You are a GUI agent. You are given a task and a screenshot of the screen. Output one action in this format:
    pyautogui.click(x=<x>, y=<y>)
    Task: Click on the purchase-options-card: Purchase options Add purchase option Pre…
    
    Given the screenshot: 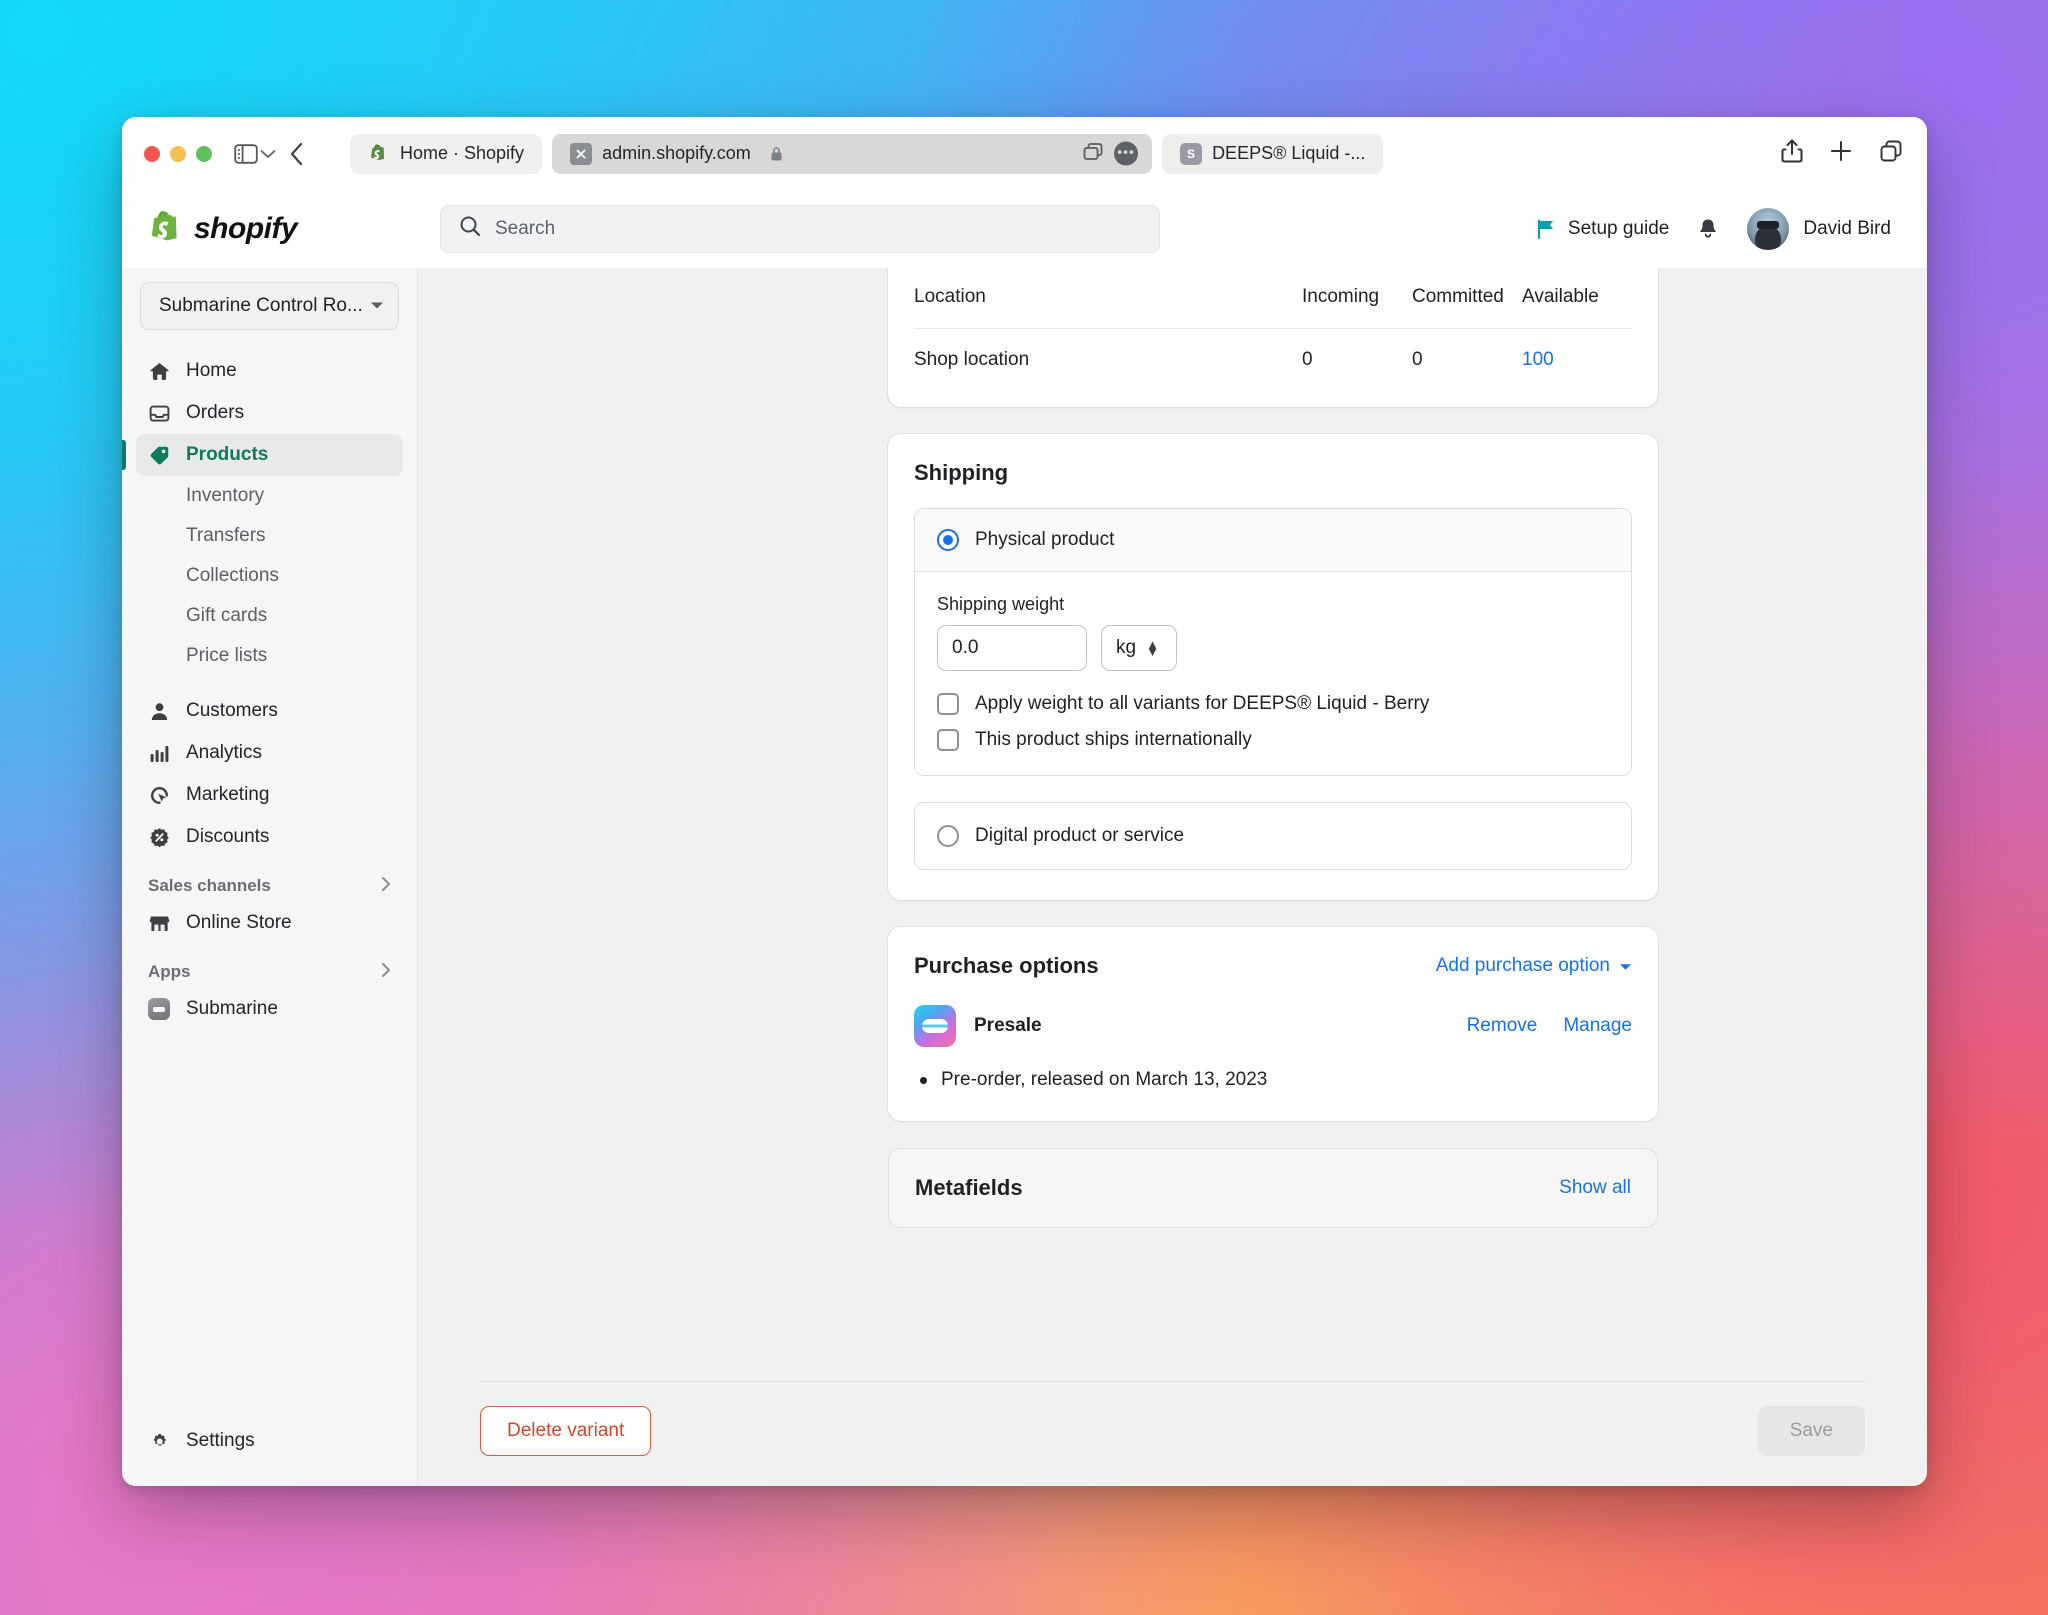 What is the action you would take?
    pyautogui.click(x=1273, y=1024)
    